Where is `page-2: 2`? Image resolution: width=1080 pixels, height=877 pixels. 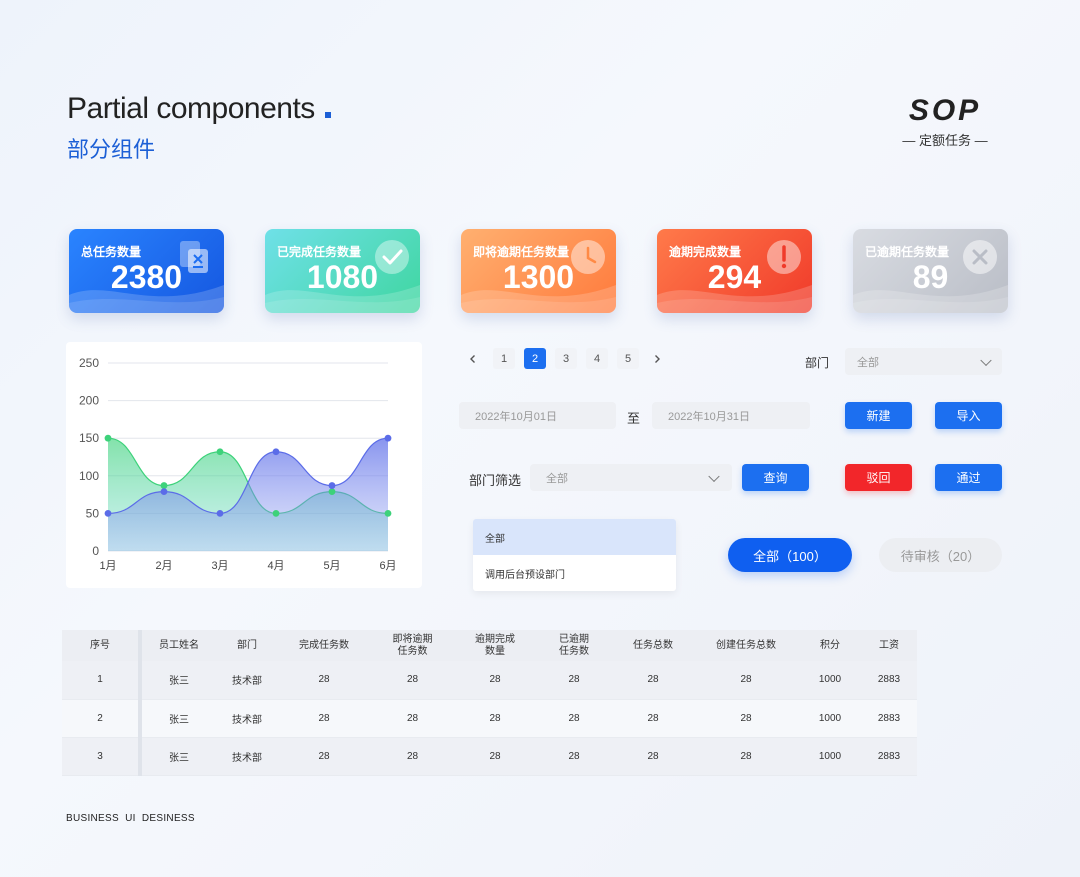
page-2: 2 is located at coordinates (535, 358).